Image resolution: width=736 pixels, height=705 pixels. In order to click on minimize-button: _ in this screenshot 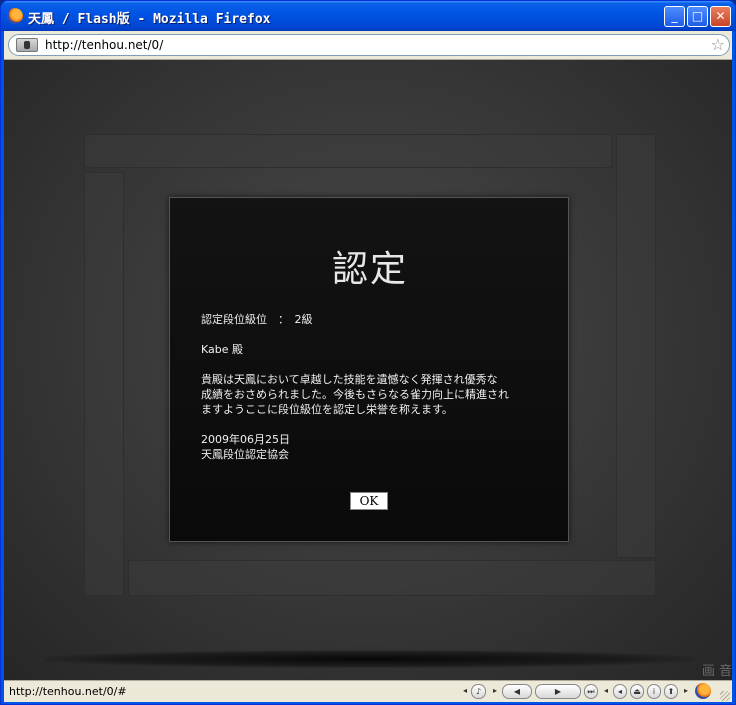, I will do `click(674, 16)`.